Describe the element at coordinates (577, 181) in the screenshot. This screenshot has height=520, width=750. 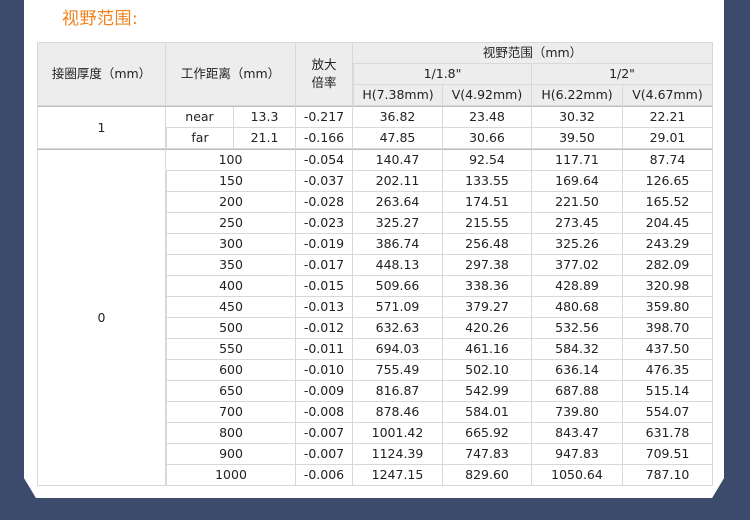
I see `fov-h-b-cell: 169.64` at that location.